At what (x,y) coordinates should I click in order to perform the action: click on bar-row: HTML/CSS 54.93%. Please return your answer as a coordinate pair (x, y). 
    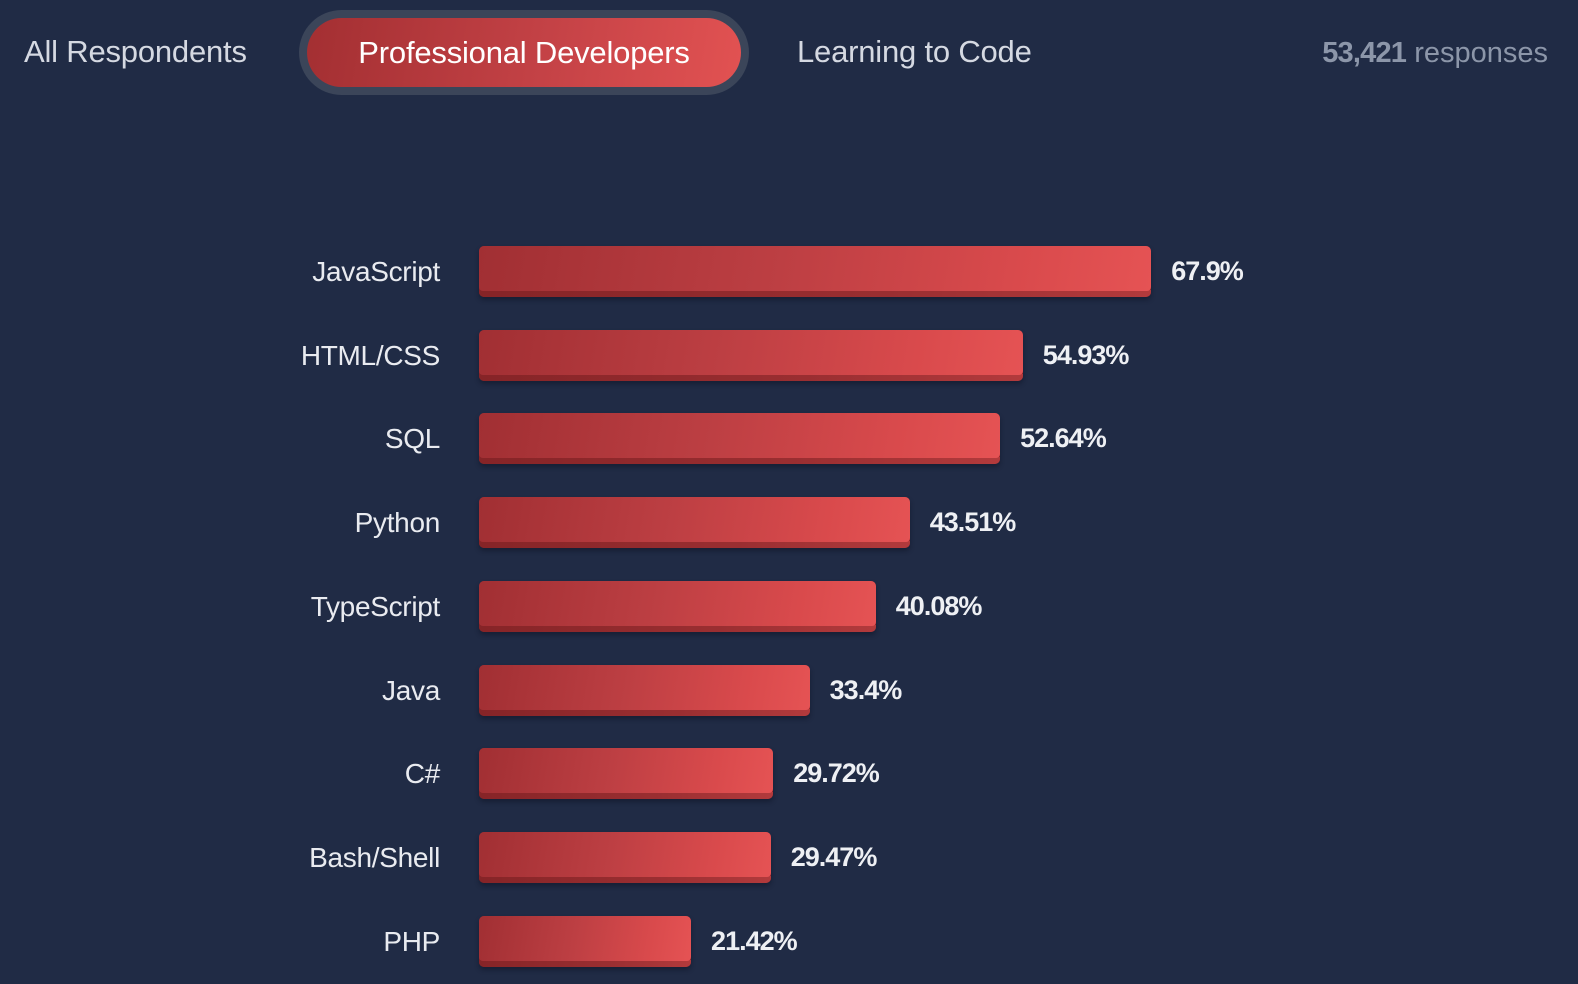
    Looking at the image, I should click on (789, 355).